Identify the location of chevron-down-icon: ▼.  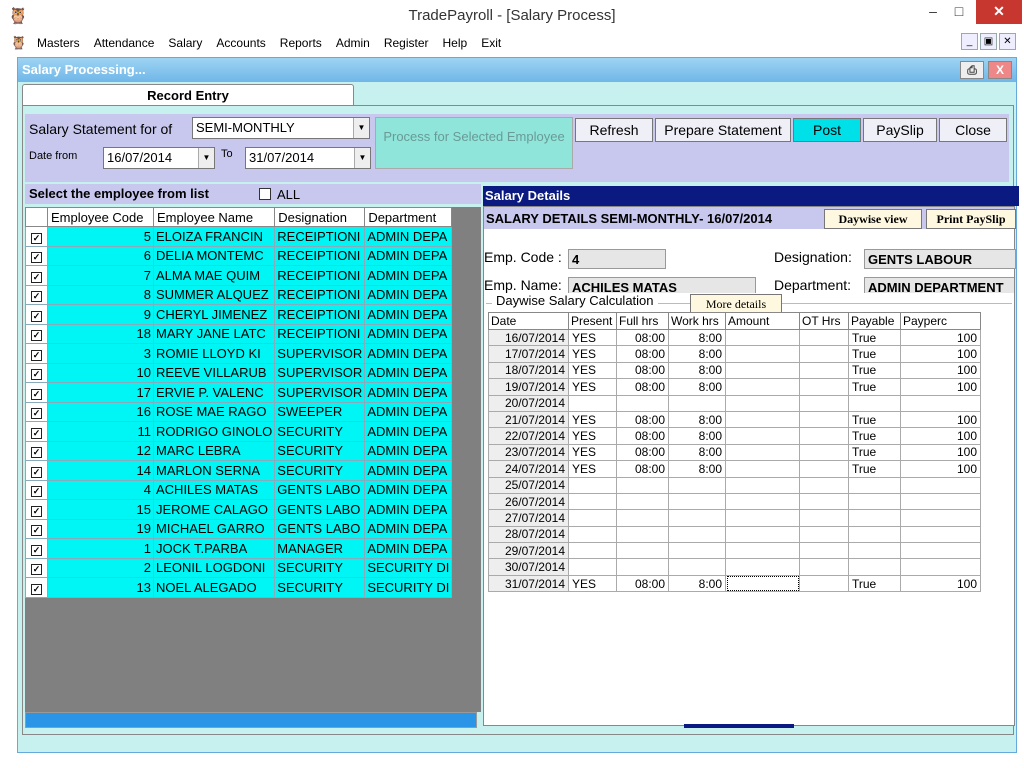
(361, 128).